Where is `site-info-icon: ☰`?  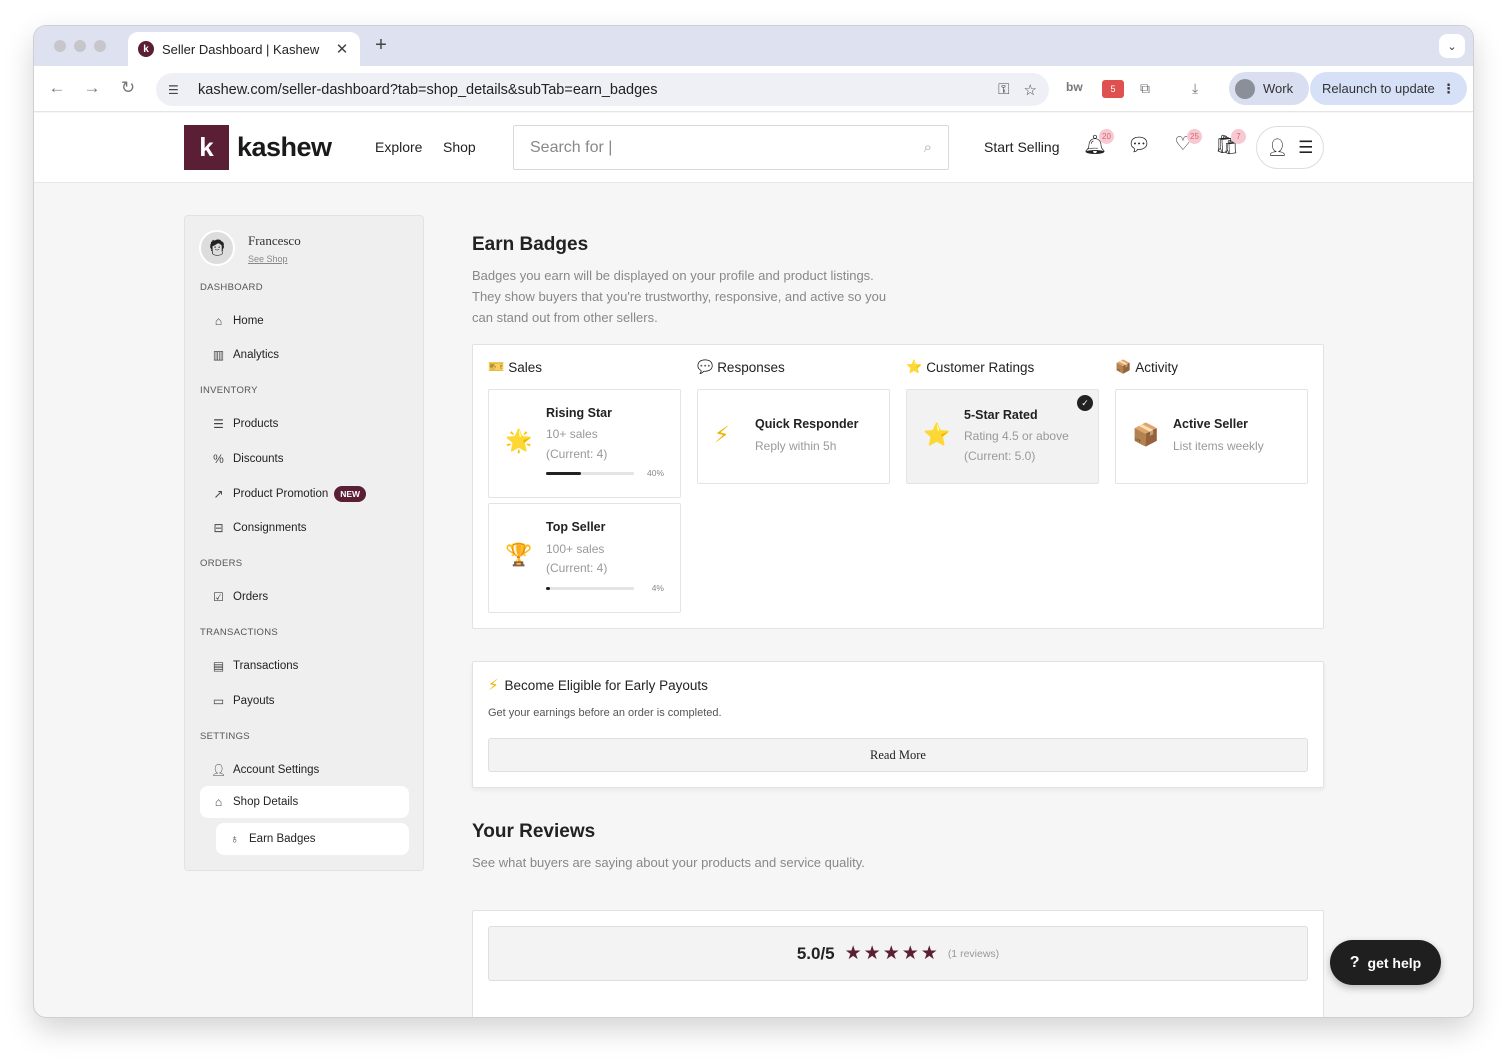
site-info-icon: ☰ is located at coordinates (177, 90).